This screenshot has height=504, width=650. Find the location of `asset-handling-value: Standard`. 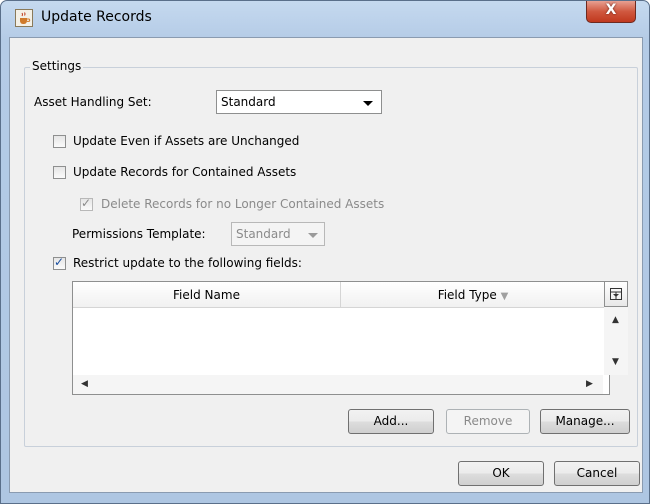

asset-handling-value: Standard is located at coordinates (248, 102).